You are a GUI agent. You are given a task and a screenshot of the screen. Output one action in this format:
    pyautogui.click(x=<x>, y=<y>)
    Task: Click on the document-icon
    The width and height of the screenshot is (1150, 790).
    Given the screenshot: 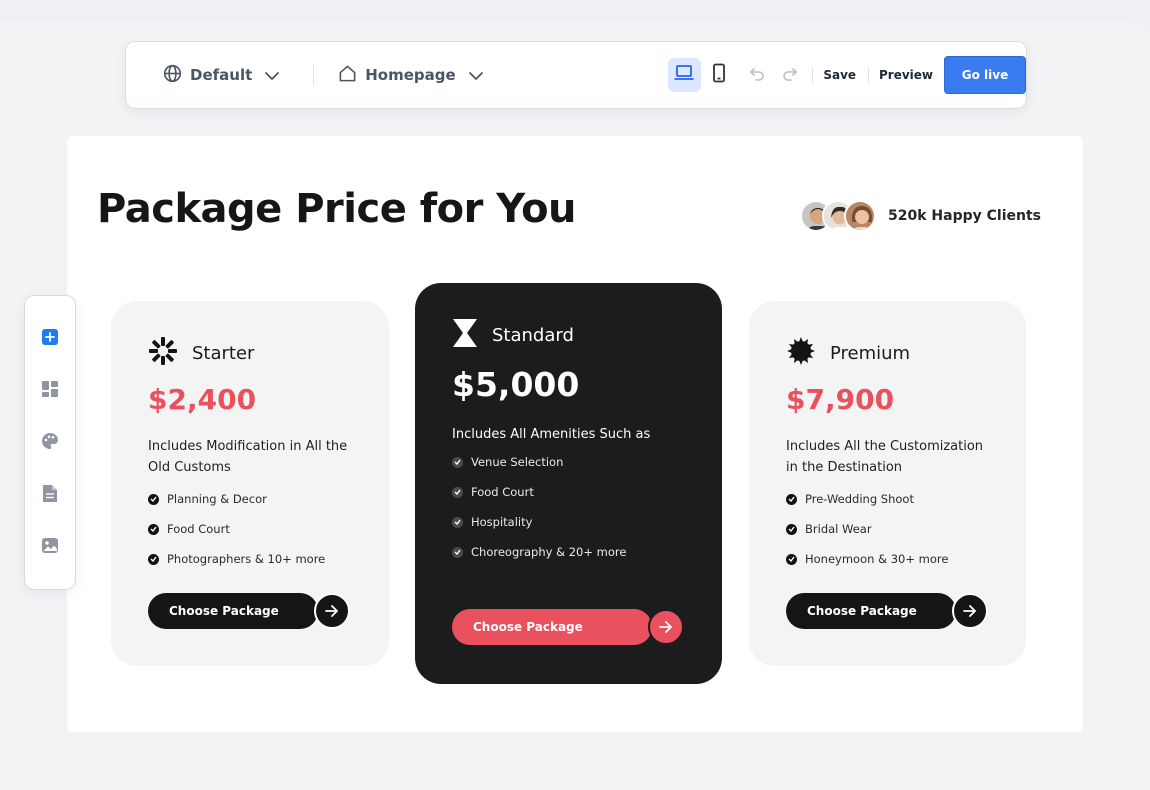 What is the action you would take?
    pyautogui.click(x=50, y=495)
    